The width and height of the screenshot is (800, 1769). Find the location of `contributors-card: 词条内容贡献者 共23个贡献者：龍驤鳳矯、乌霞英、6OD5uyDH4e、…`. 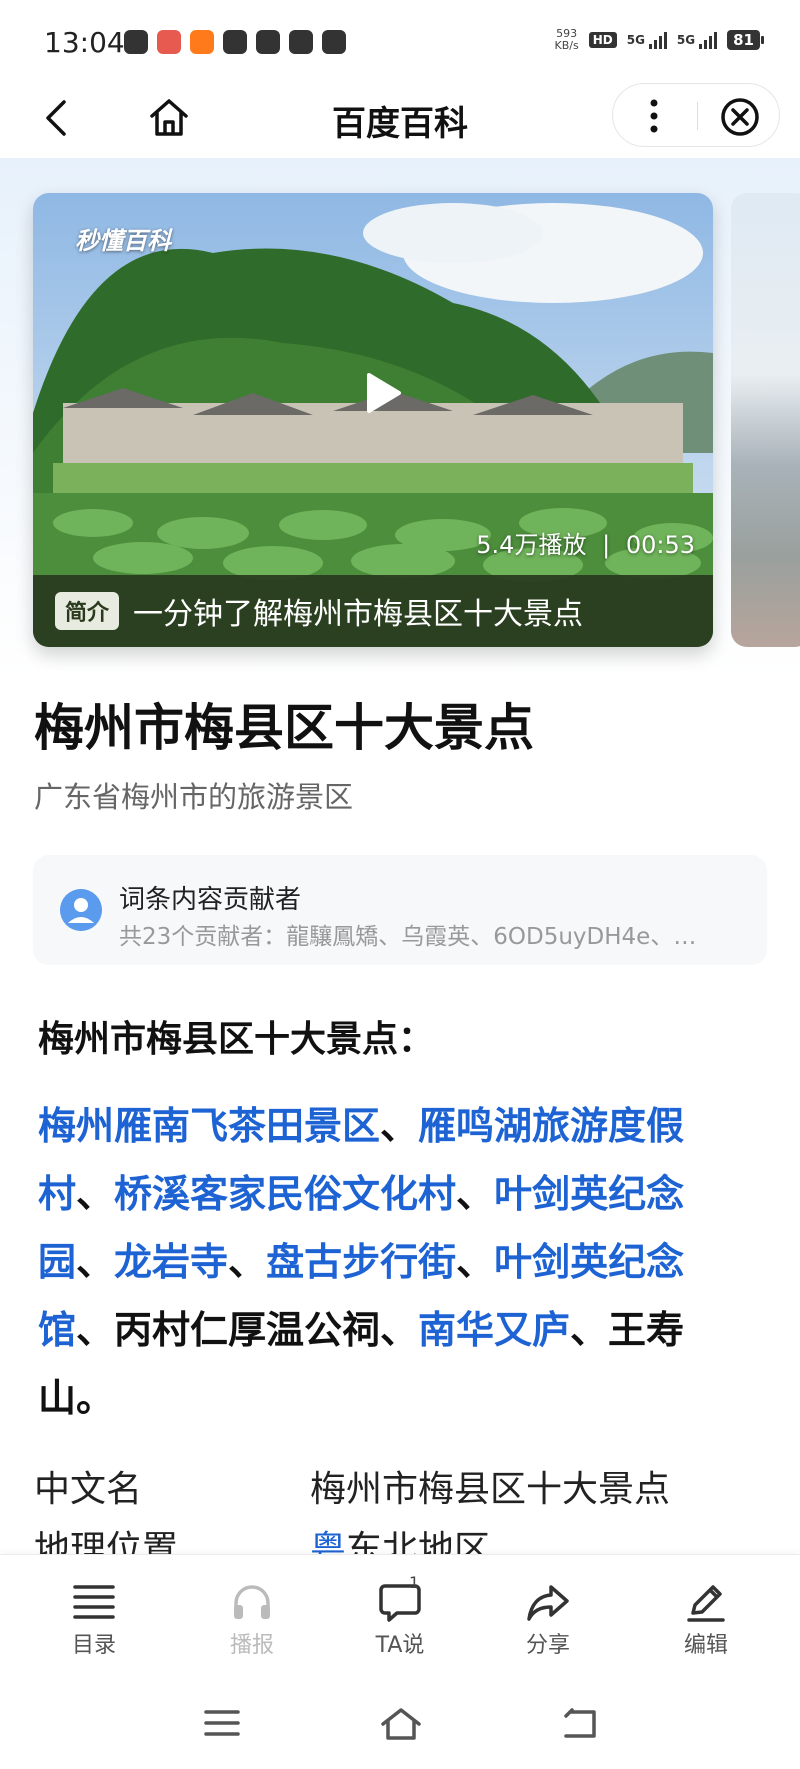

contributors-card: 词条内容贡献者 共23个贡献者：龍驤鳳矯、乌霞英、6OD5uyDH4e、… is located at coordinates (400, 910).